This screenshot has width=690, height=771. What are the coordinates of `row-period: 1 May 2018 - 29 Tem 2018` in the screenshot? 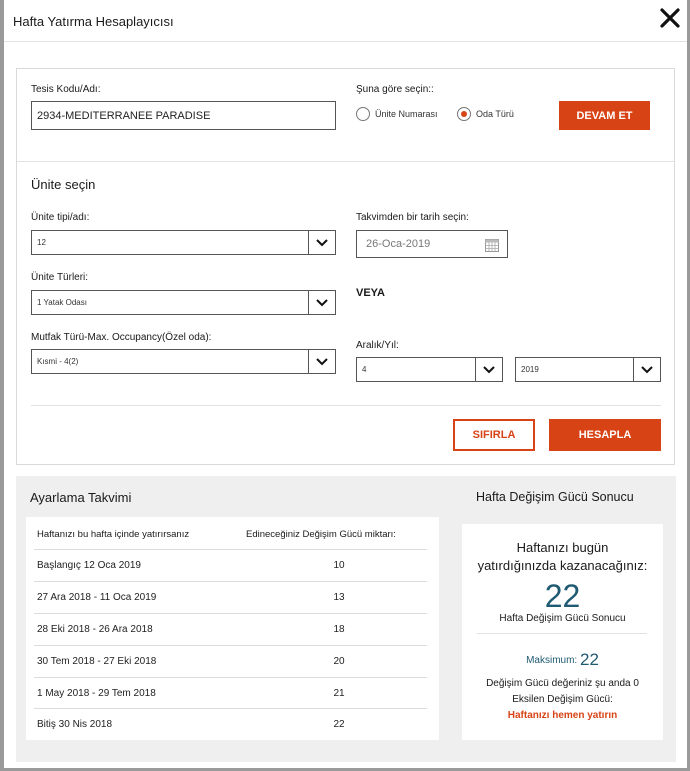 It's located at (96, 693).